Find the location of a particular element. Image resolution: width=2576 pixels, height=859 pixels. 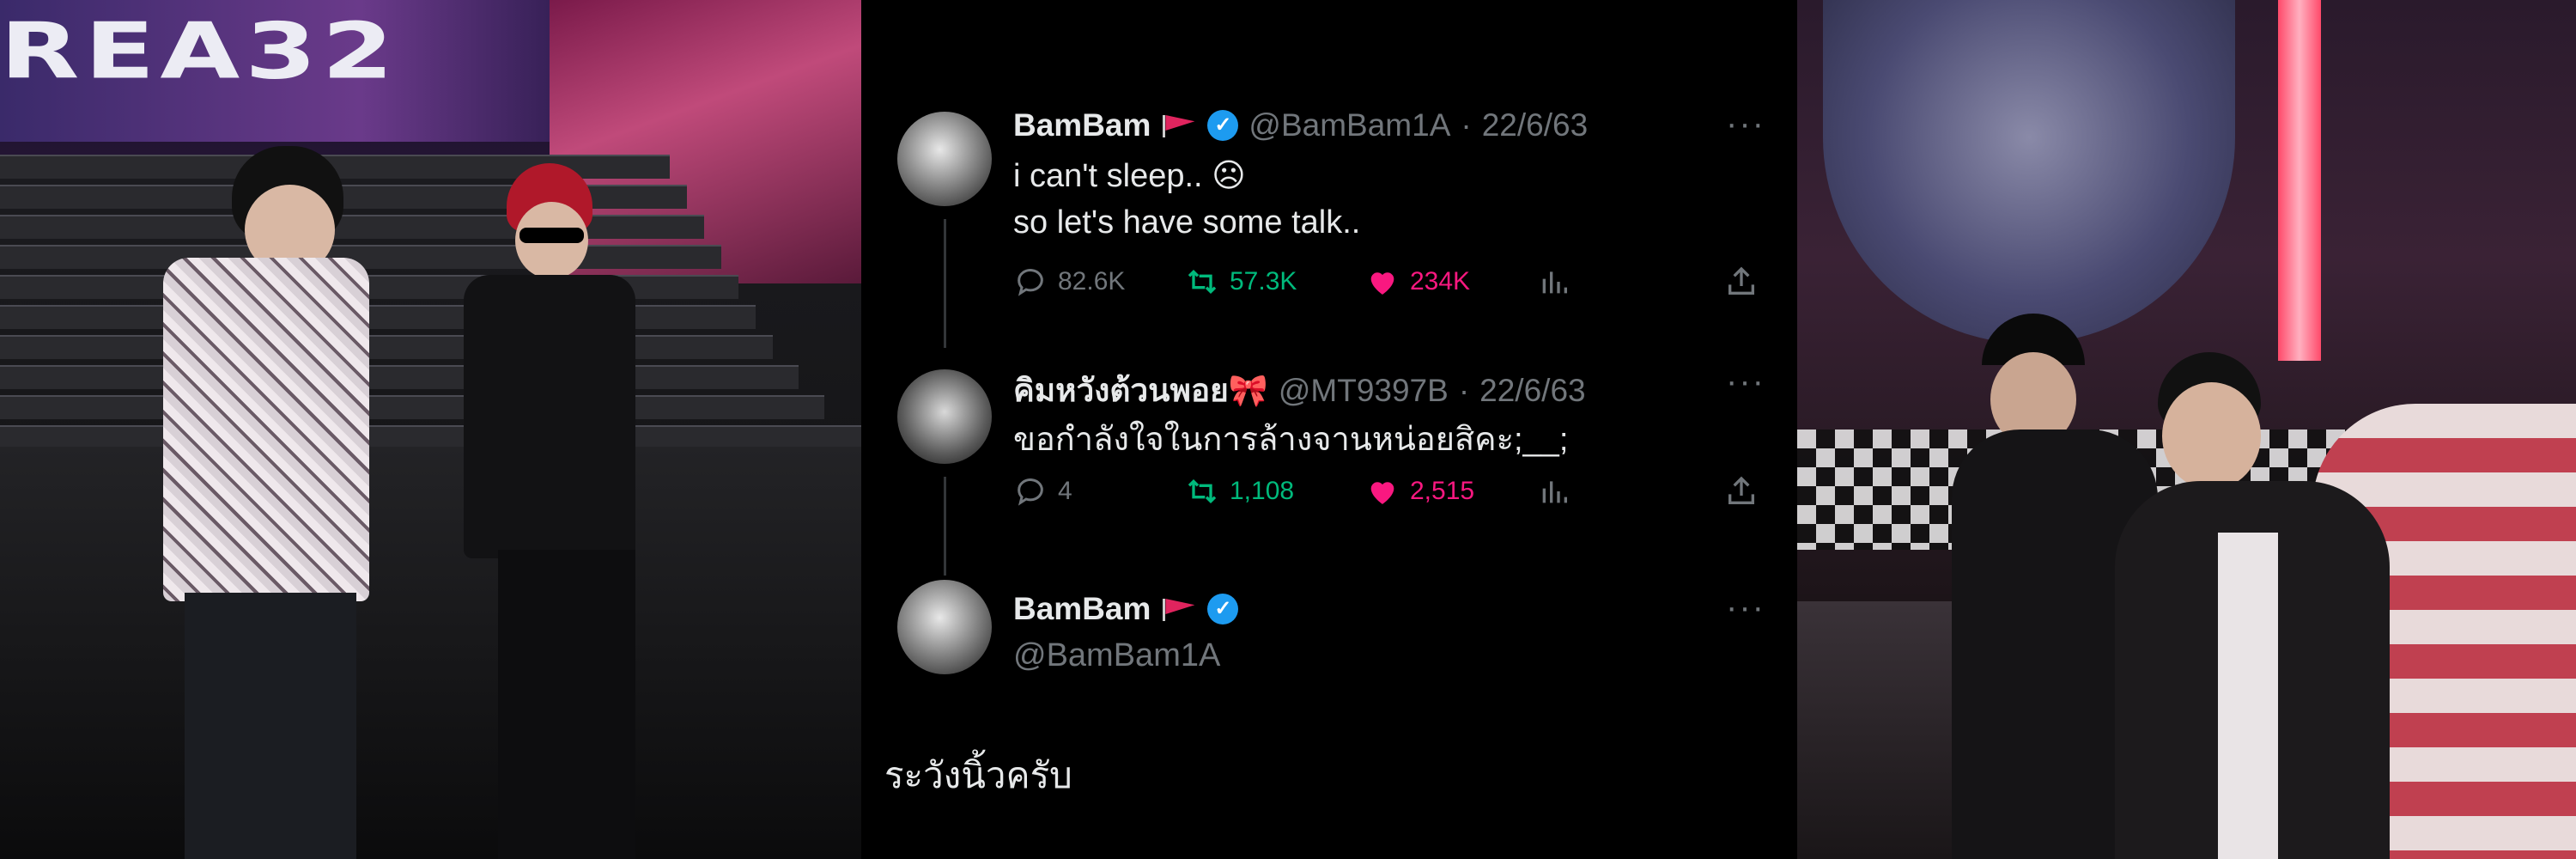

stage-sign: REA32 is located at coordinates (301, 71).